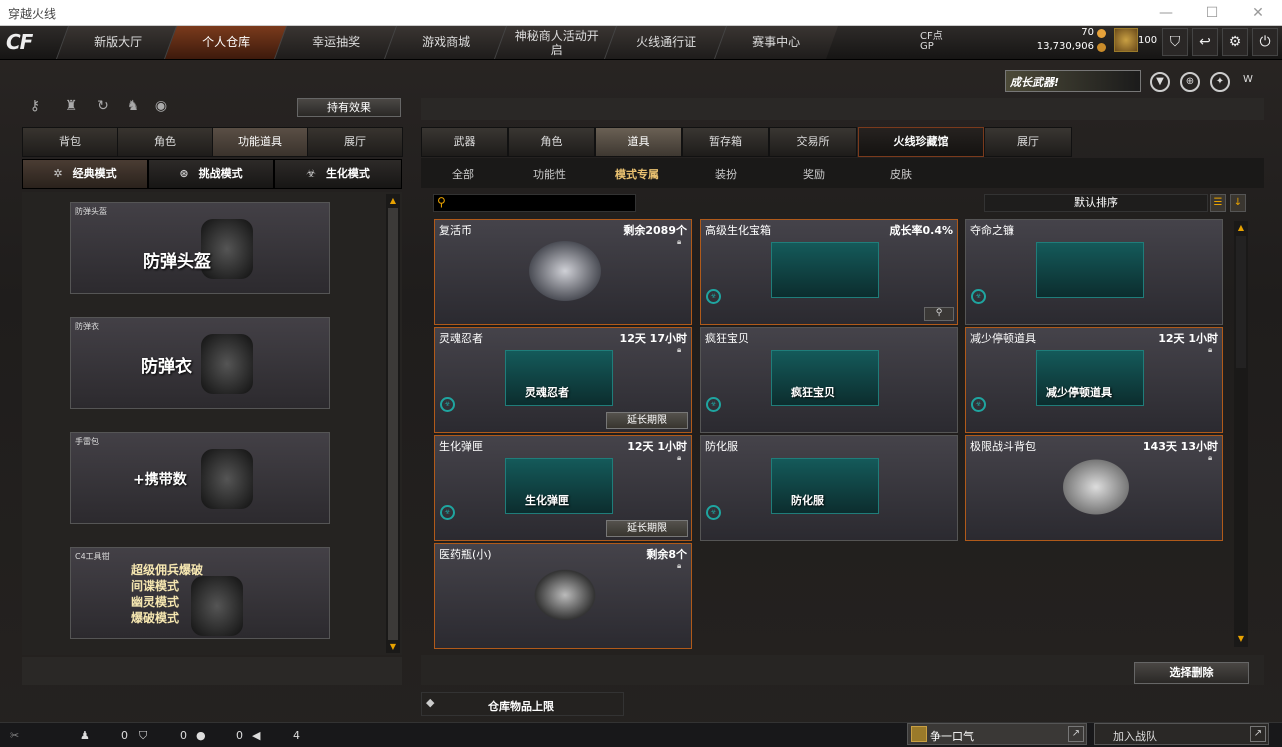  I want to click on power-icon: ⏻, so click(1265, 42).